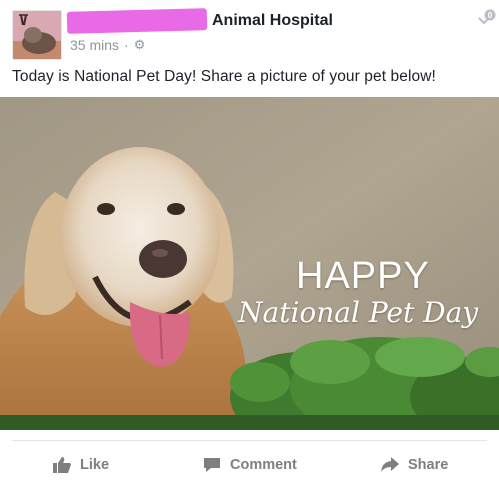  I want to click on gear-icon: ⚙, so click(140, 45).